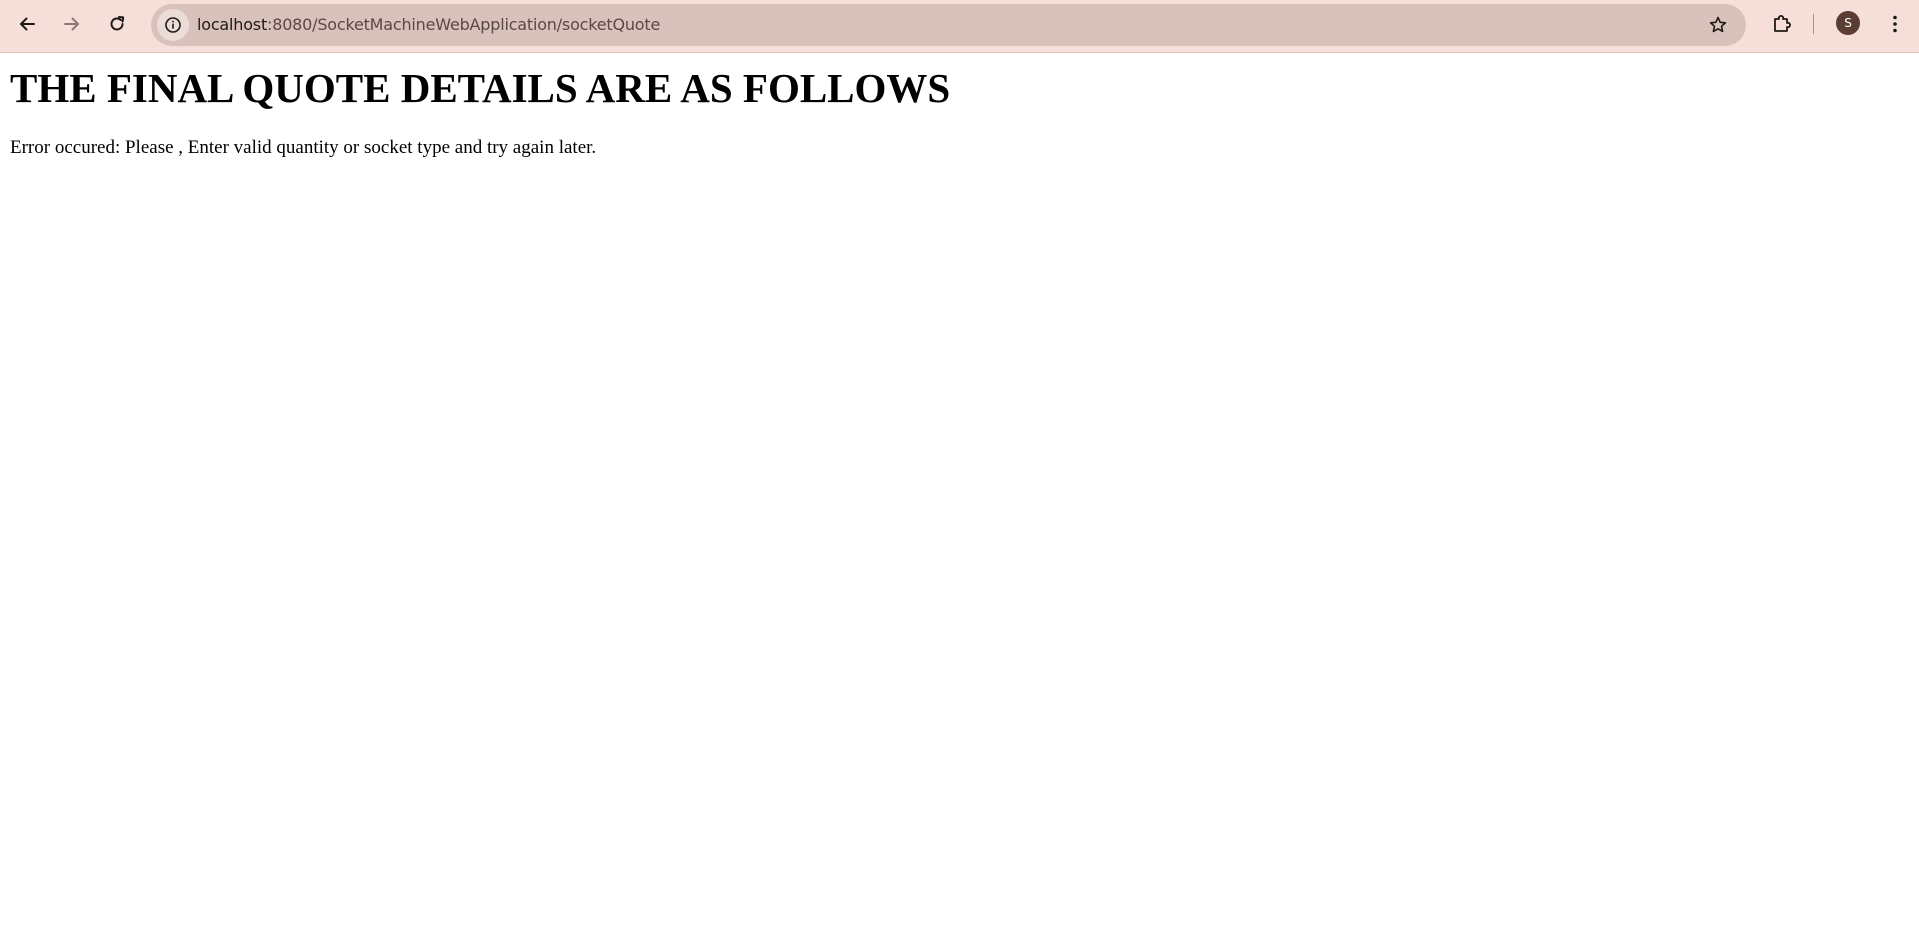  What do you see at coordinates (1848, 23) in the screenshot?
I see `profile-avatar: S` at bounding box center [1848, 23].